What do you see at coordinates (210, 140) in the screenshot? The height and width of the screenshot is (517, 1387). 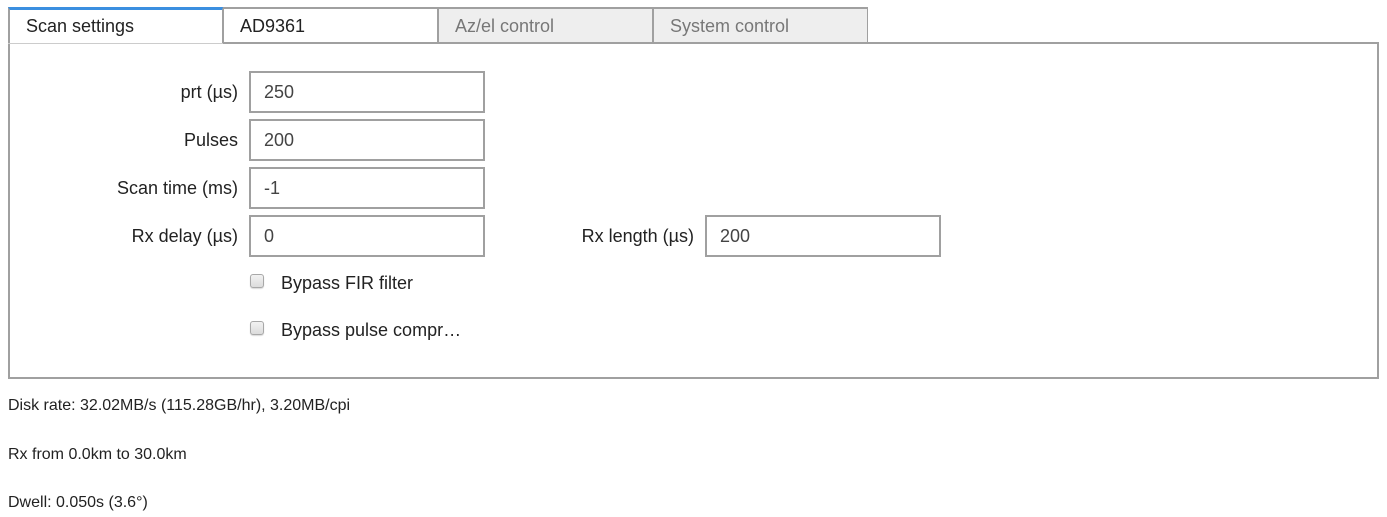 I see `pulses-label: Pulses` at bounding box center [210, 140].